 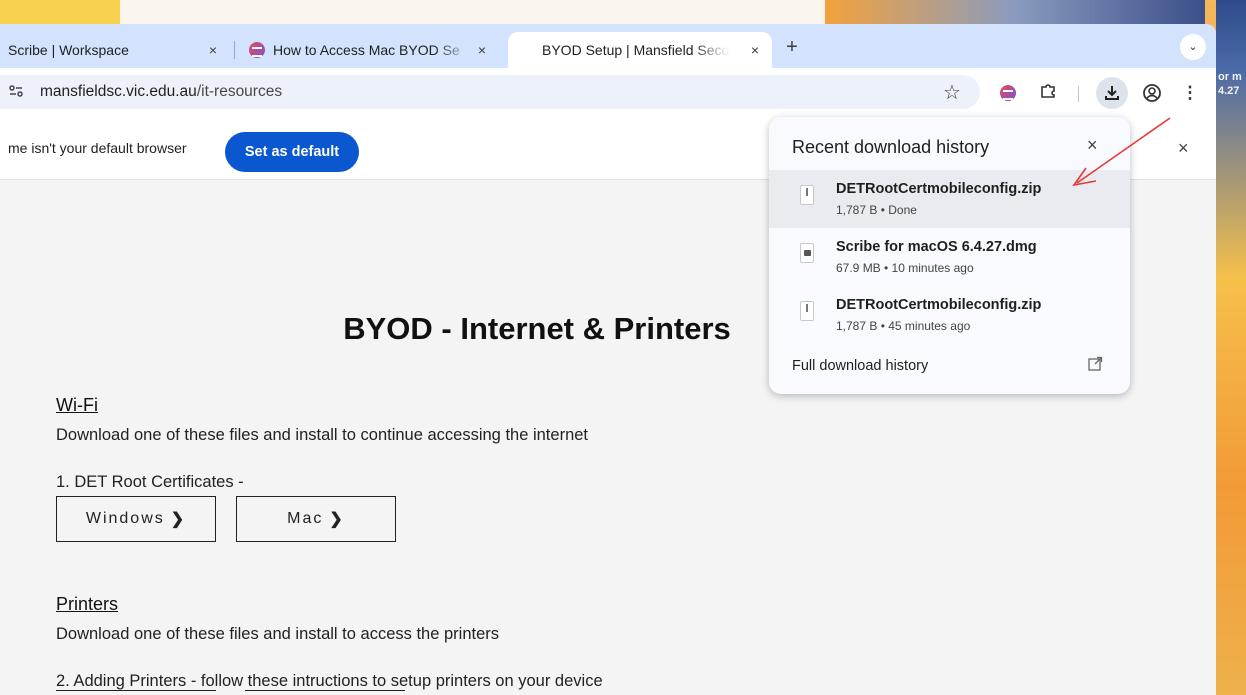 I want to click on tab-title: BYOD Setup | Mansfield Seco, so click(x=636, y=50).